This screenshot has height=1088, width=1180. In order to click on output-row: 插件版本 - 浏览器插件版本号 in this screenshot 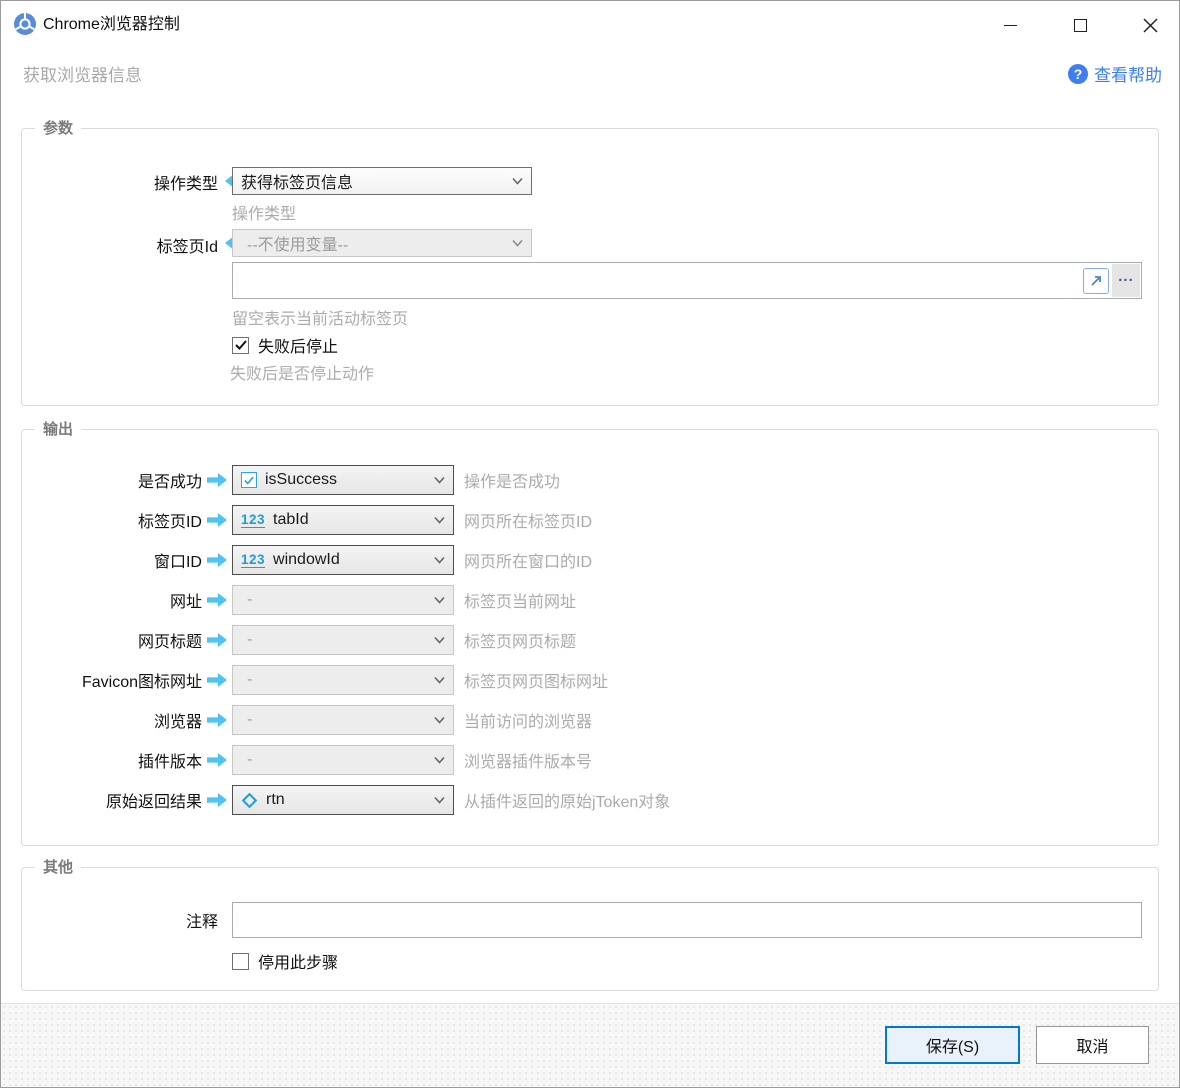, I will do `click(590, 760)`.